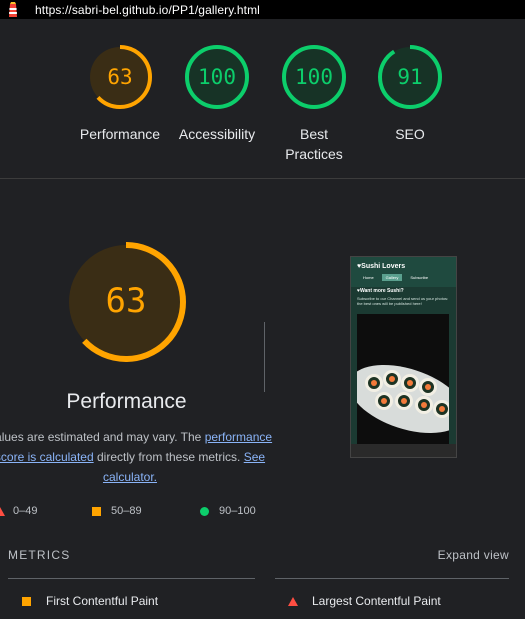  What do you see at coordinates (204, 511) in the screenshot?
I see `pass-circle-icon` at bounding box center [204, 511].